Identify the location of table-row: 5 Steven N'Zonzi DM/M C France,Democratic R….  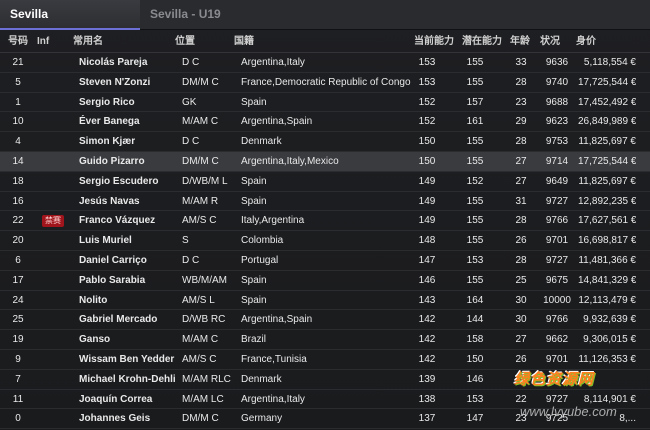
(325, 83).